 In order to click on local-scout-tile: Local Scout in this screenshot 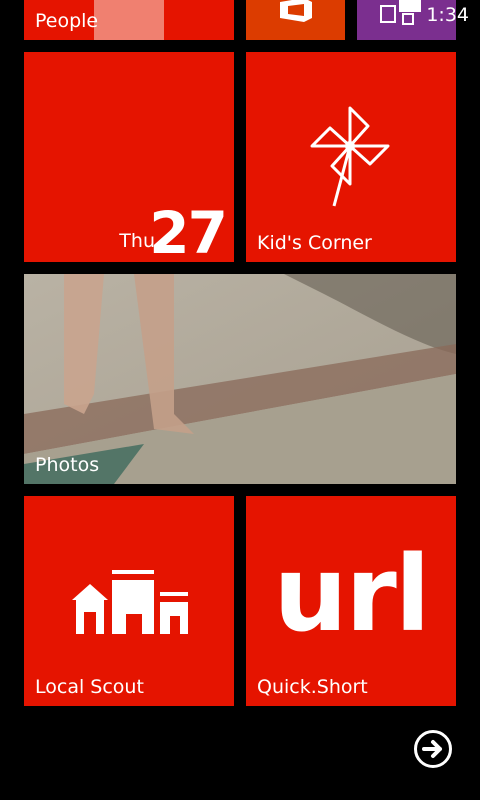, I will do `click(129, 601)`.